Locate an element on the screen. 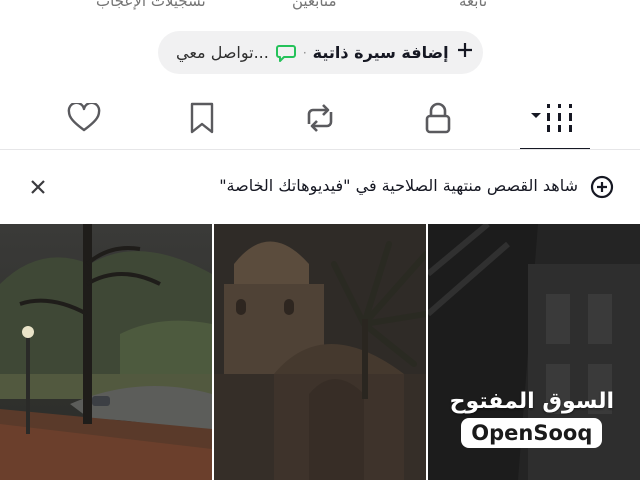  tab-videos is located at coordinates (555, 120).